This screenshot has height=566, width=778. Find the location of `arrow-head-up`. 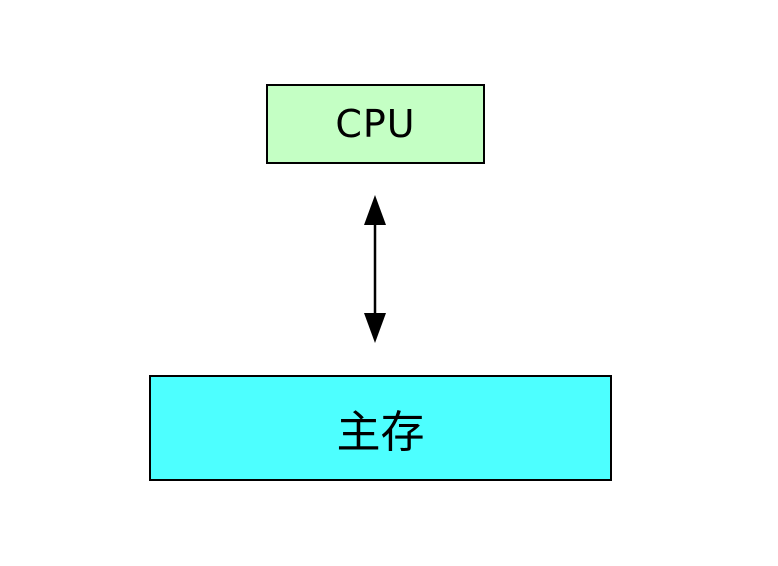

arrow-head-up is located at coordinates (375, 210).